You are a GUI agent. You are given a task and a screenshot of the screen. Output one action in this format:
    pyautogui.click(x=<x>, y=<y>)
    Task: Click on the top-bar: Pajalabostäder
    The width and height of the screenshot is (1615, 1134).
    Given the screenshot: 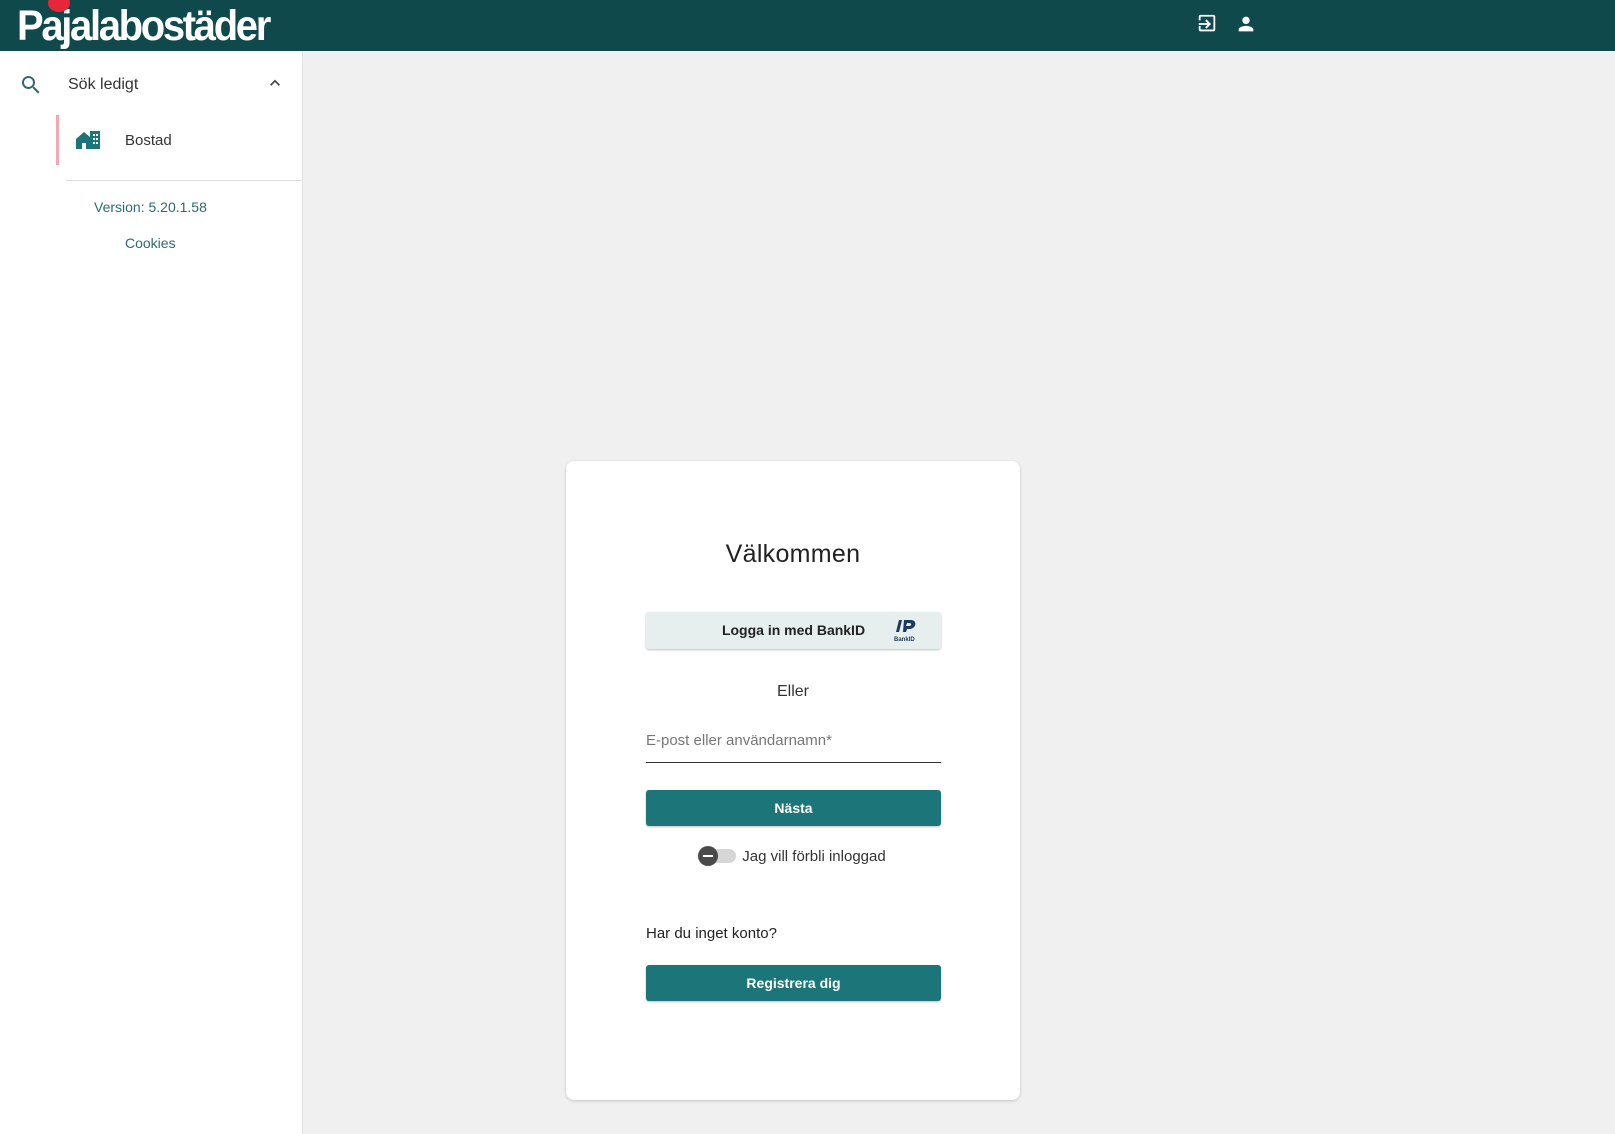 What is the action you would take?
    pyautogui.click(x=807, y=25)
    